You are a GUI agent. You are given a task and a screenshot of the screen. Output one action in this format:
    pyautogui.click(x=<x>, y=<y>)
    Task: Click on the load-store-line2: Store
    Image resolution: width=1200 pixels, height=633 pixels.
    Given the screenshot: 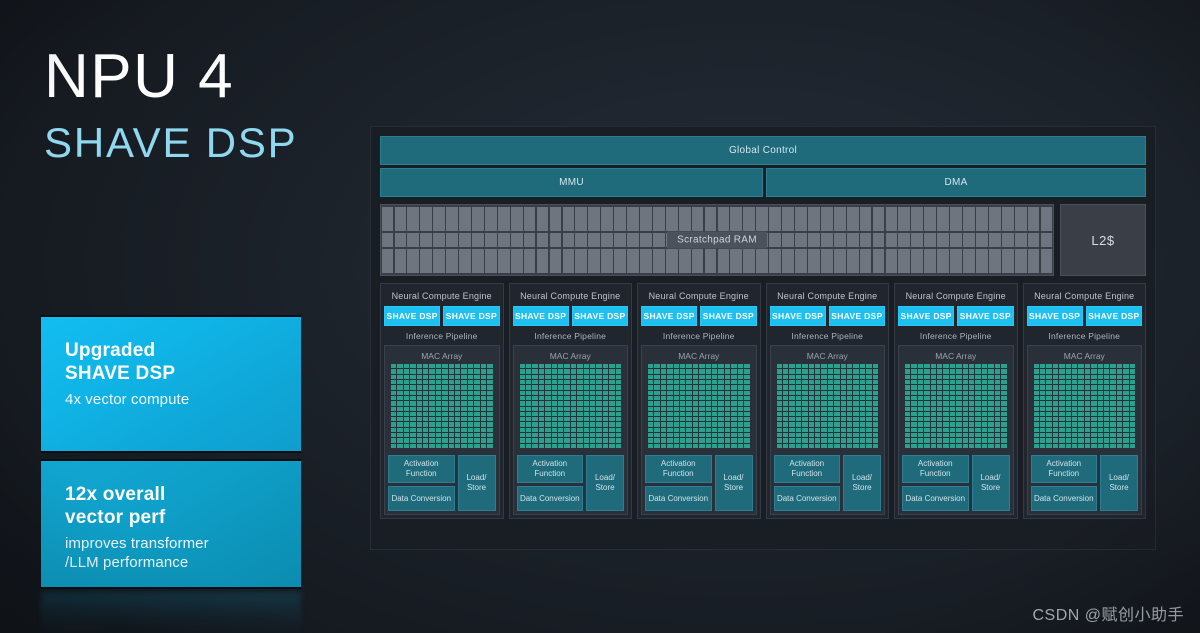 What is the action you would take?
    pyautogui.click(x=862, y=487)
    